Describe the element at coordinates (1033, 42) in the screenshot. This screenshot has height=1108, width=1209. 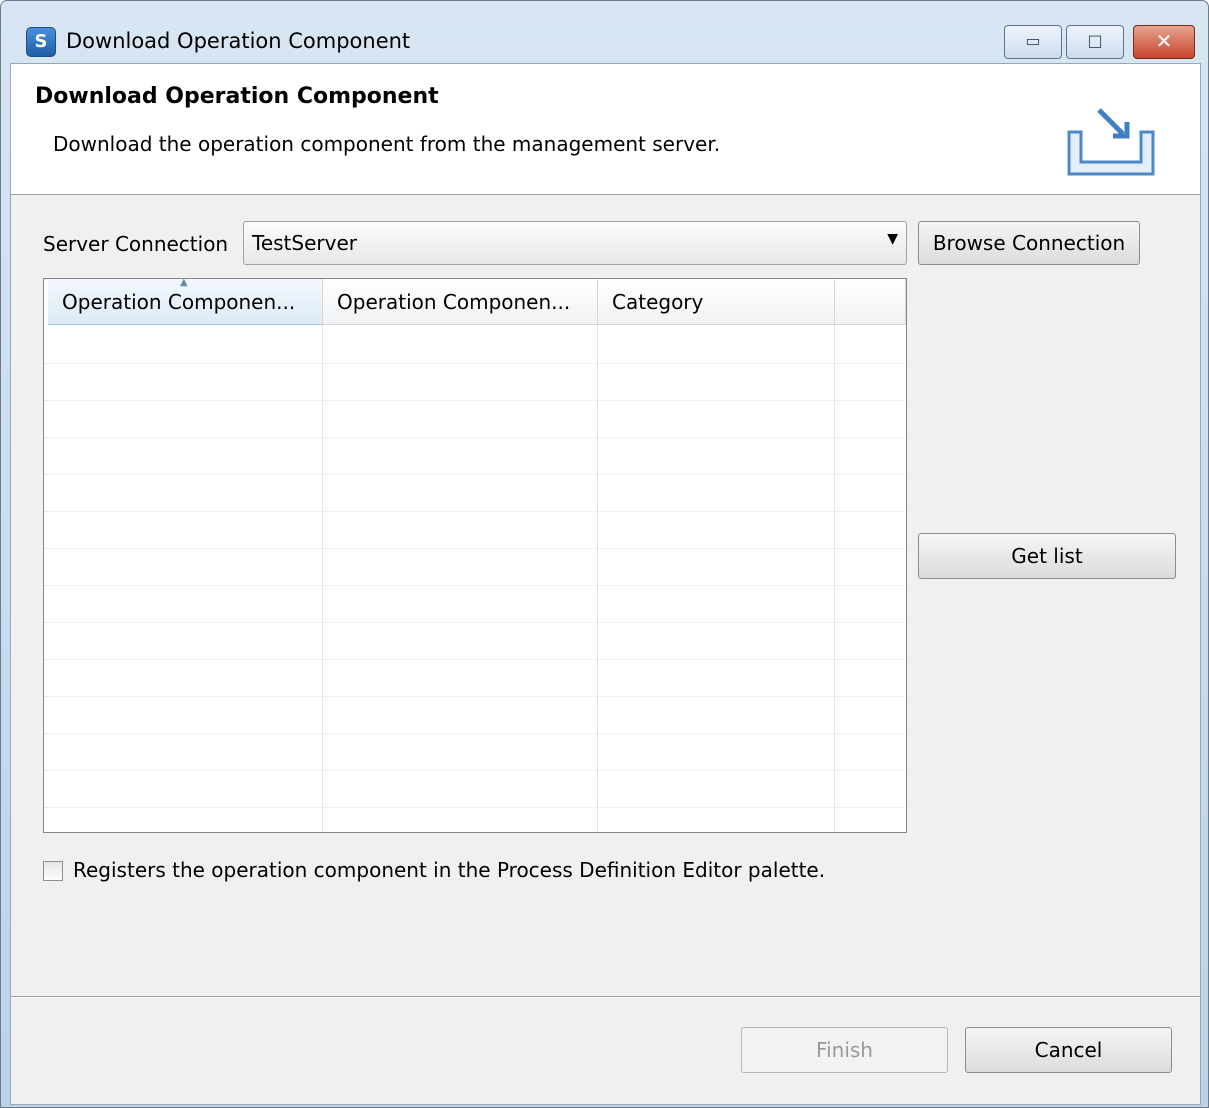
I see `minimize-button: ▭` at that location.